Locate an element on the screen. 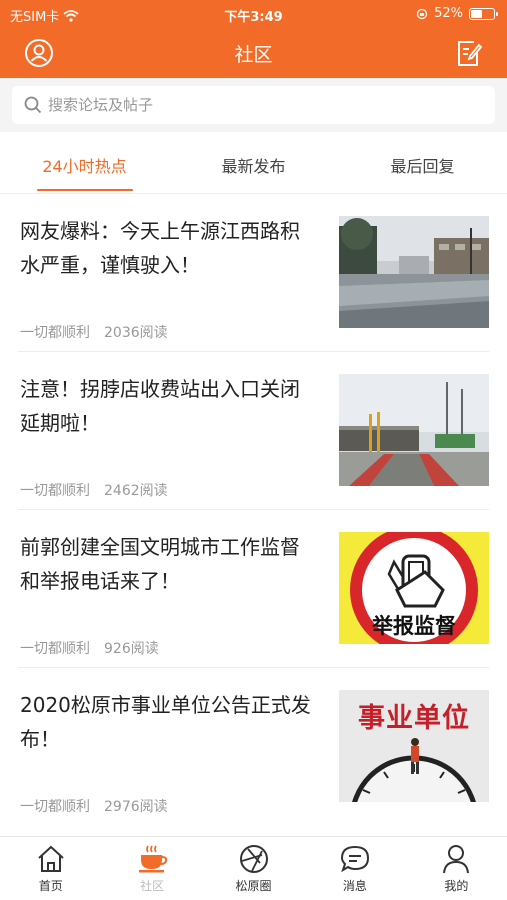 This screenshot has height=900, width=507. post-reads: 2462阅读 is located at coordinates (136, 491).